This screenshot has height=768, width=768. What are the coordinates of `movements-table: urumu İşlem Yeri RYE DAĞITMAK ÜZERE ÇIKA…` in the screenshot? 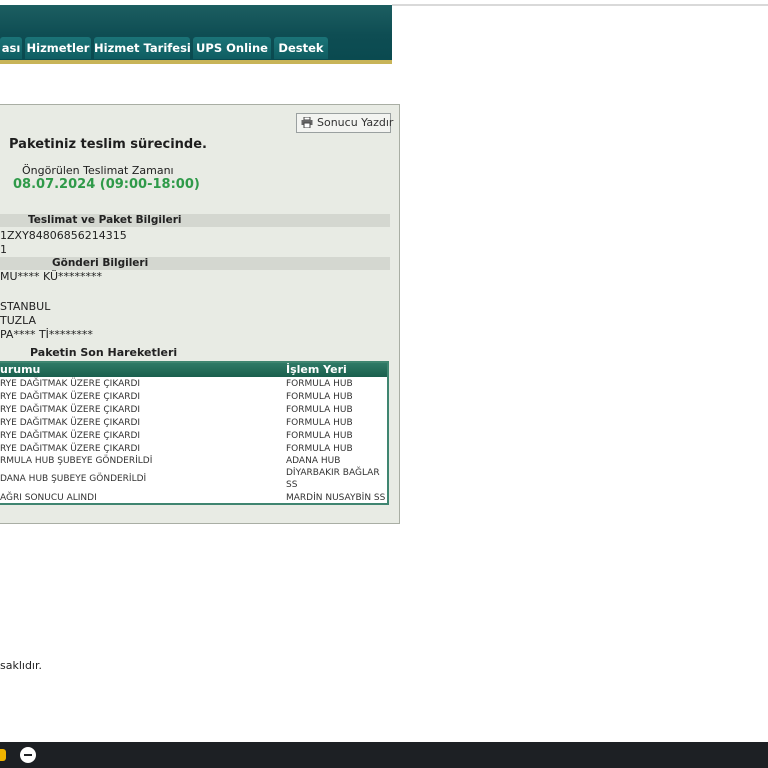 It's located at (194, 433).